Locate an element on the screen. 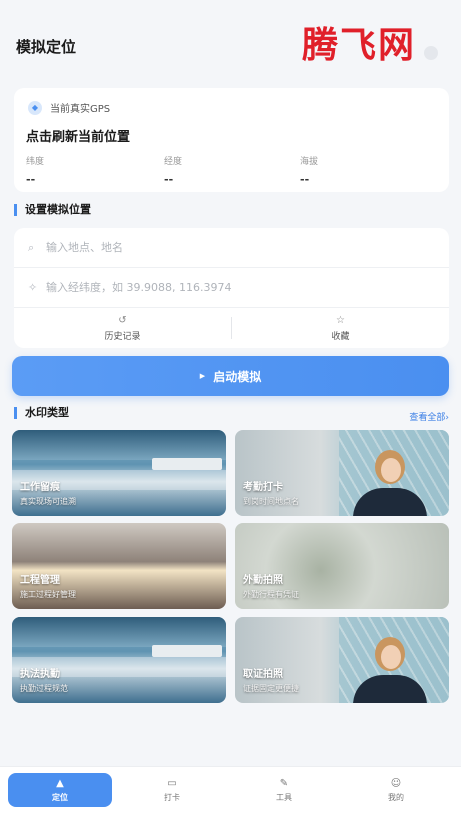 This screenshot has width=461, height=820. longitude-value: -- is located at coordinates (169, 179).